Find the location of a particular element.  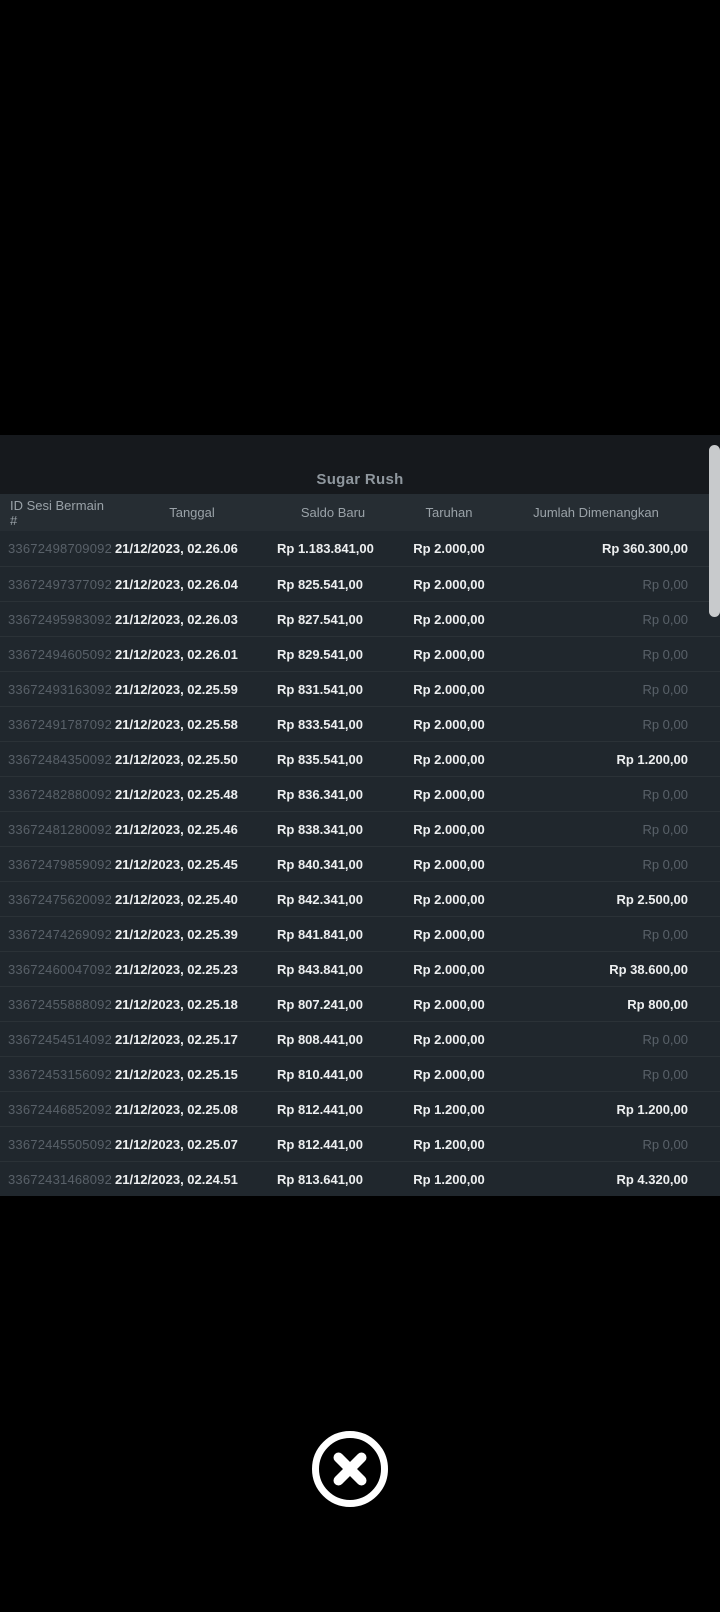

session-id-cell: 33672445505092 is located at coordinates (60, 1144).